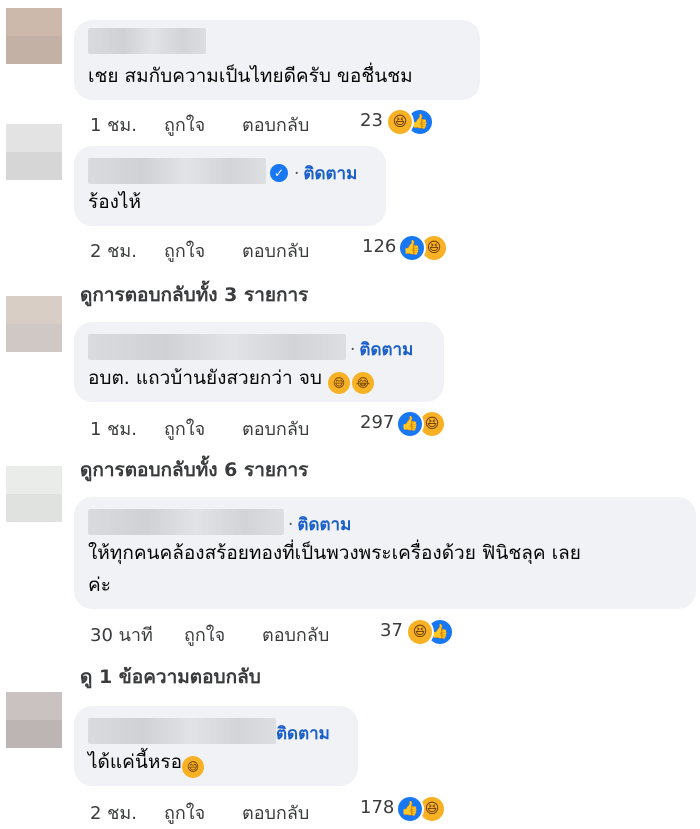 This screenshot has height=829, width=700. I want to click on comment-text: เชย สมกับความเป็นไทยดีครับ ขอชื่นชม, so click(250, 76).